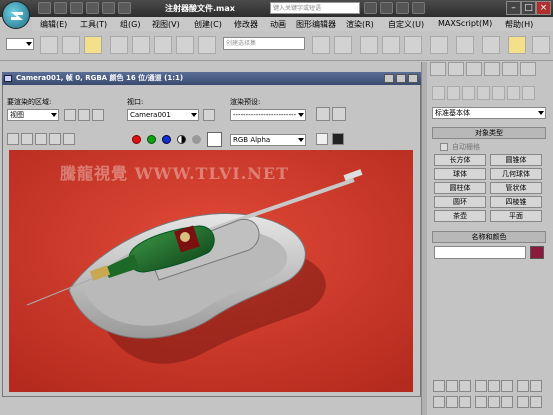 This screenshot has height=415, width=553. I want to click on menu-graph-editors: 图形编辑器, so click(316, 24).